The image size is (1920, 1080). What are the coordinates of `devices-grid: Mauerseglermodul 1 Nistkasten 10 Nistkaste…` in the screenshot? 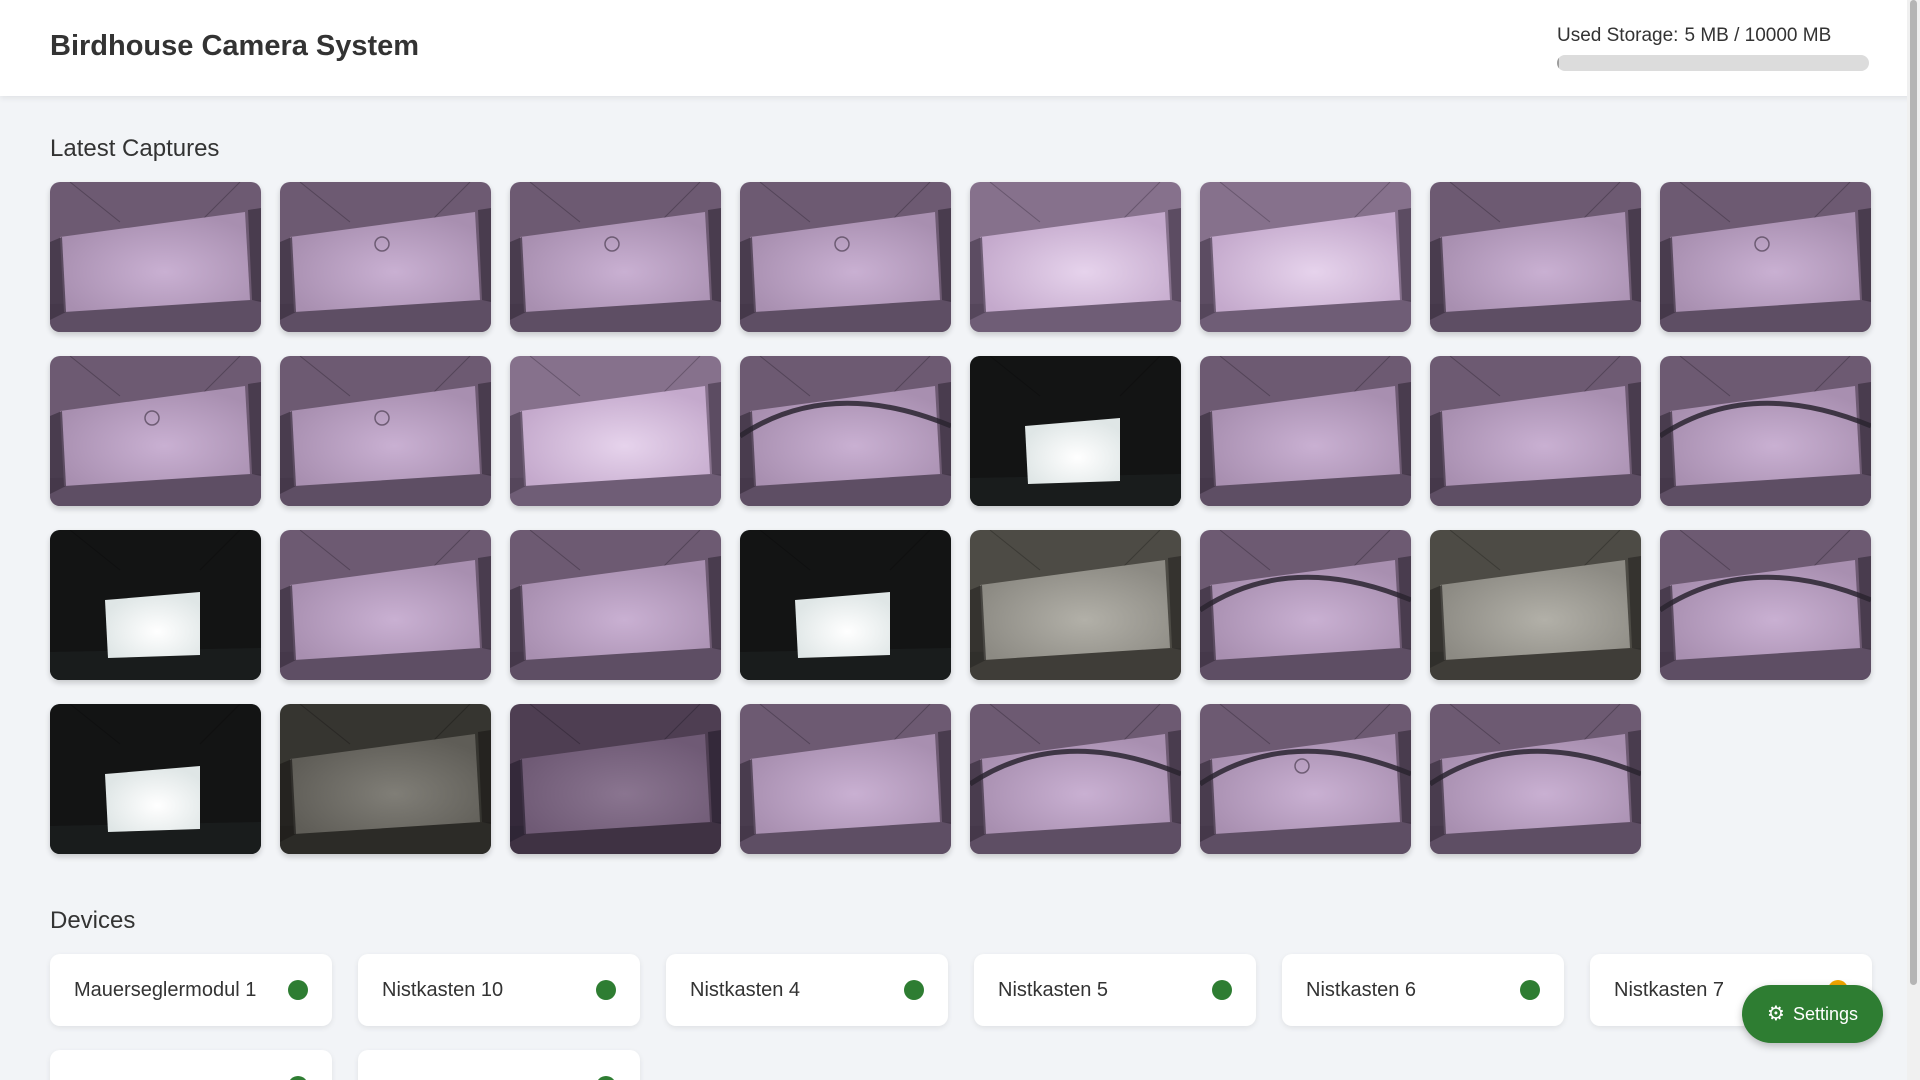 It's located at (961, 1017).